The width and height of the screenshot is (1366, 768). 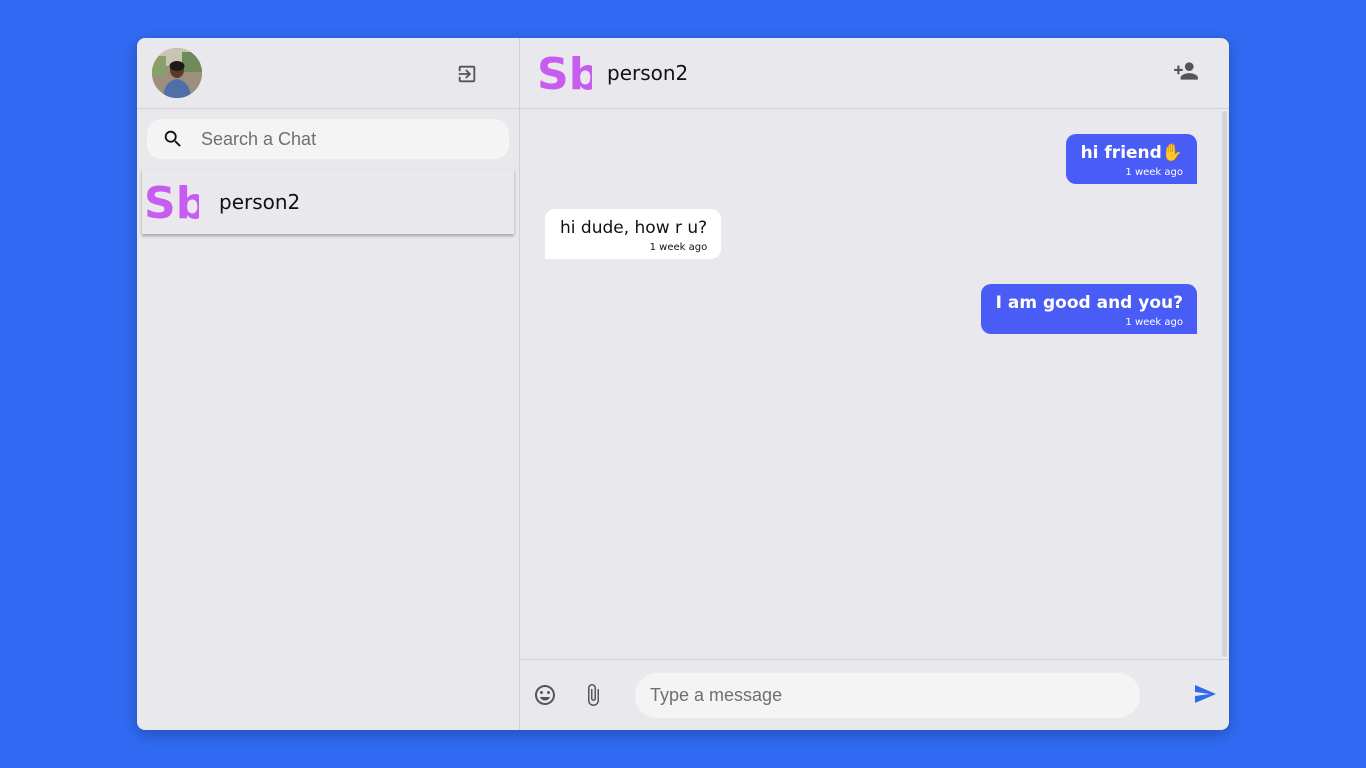 I want to click on search-icon, so click(x=172, y=138).